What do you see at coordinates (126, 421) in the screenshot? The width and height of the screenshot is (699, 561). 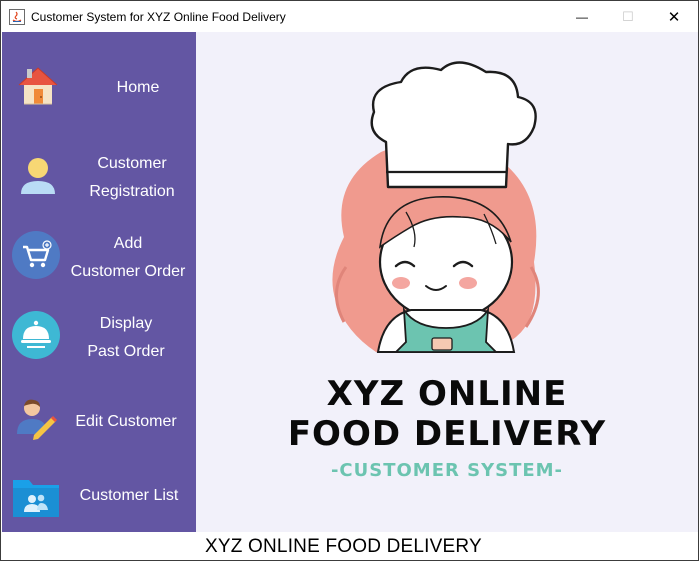 I see `sidebar-item-label: Edit Customer` at bounding box center [126, 421].